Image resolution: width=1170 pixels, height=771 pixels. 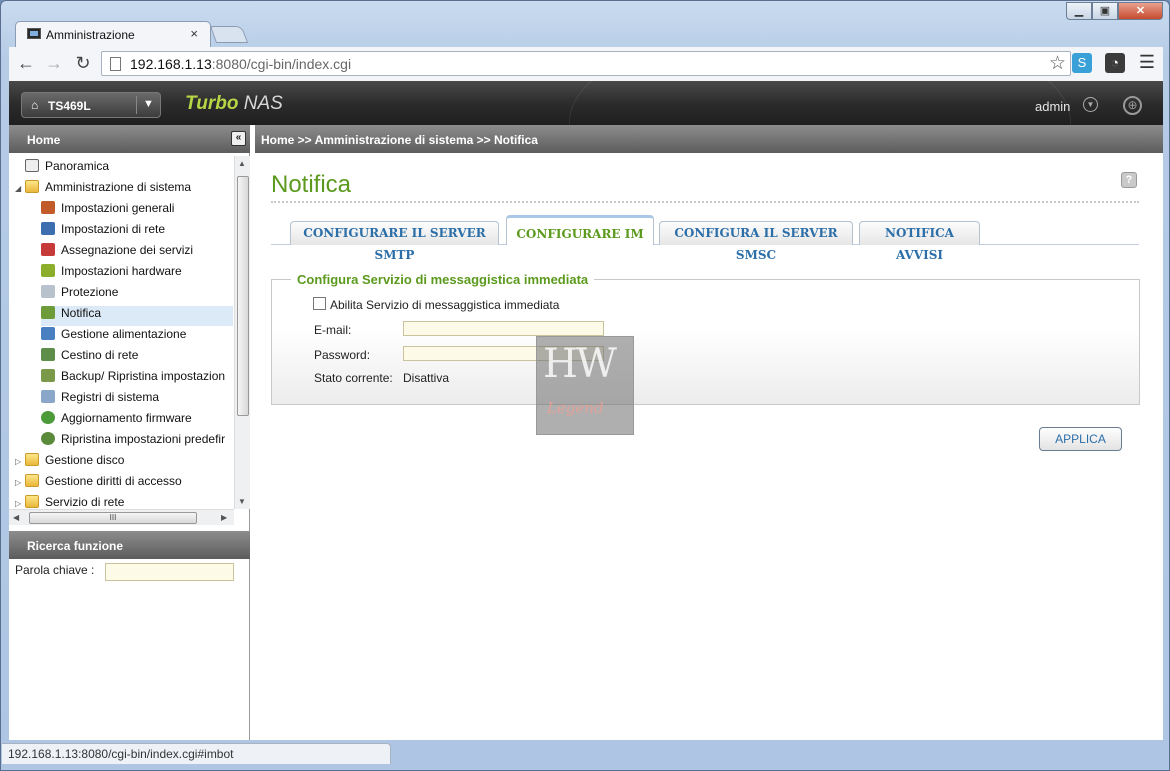 What do you see at coordinates (48, 375) in the screenshot?
I see `backup-icon` at bounding box center [48, 375].